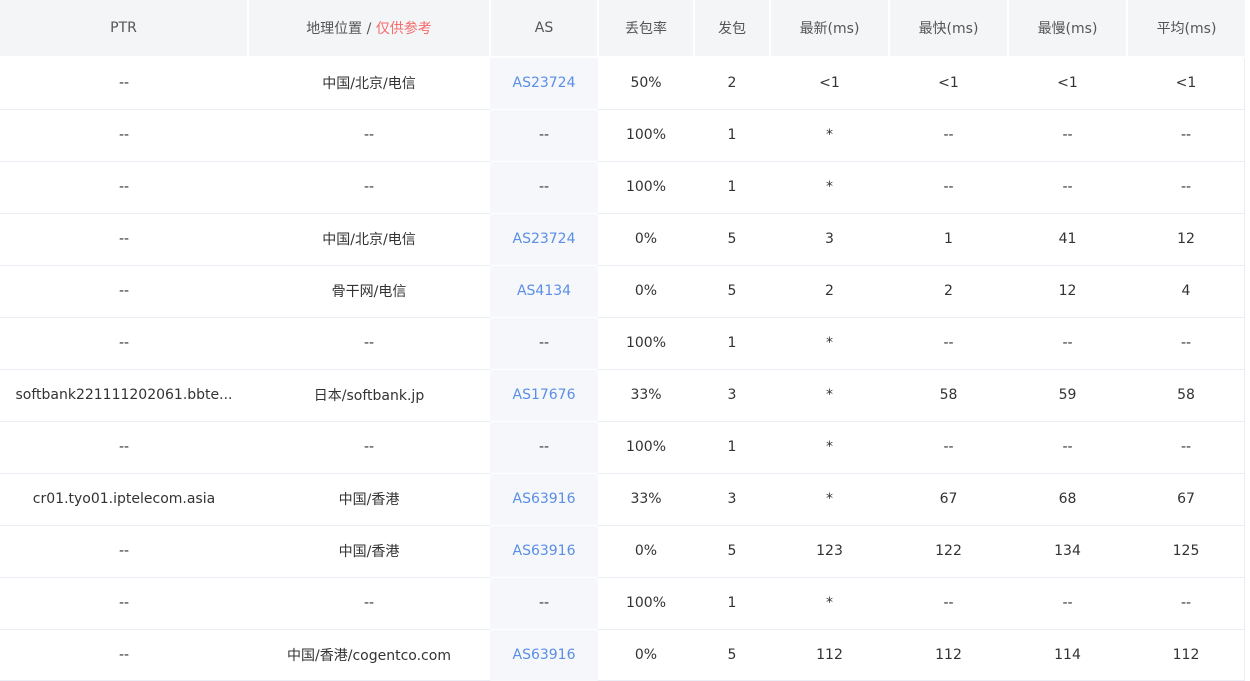 The height and width of the screenshot is (681, 1250). Describe the element at coordinates (1186, 29) in the screenshot. I see `header-avg: 平均(ms)` at that location.